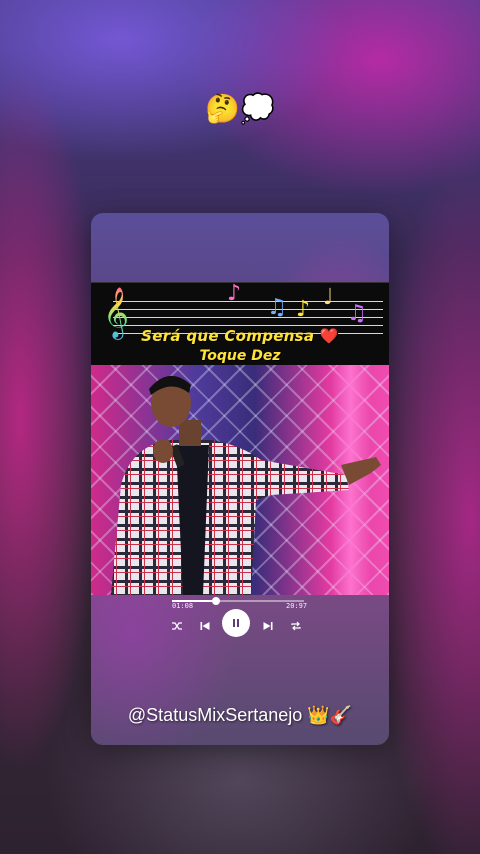 The height and width of the screenshot is (854, 480). Describe the element at coordinates (329, 336) in the screenshot. I see `heart-icon: ❤️` at that location.